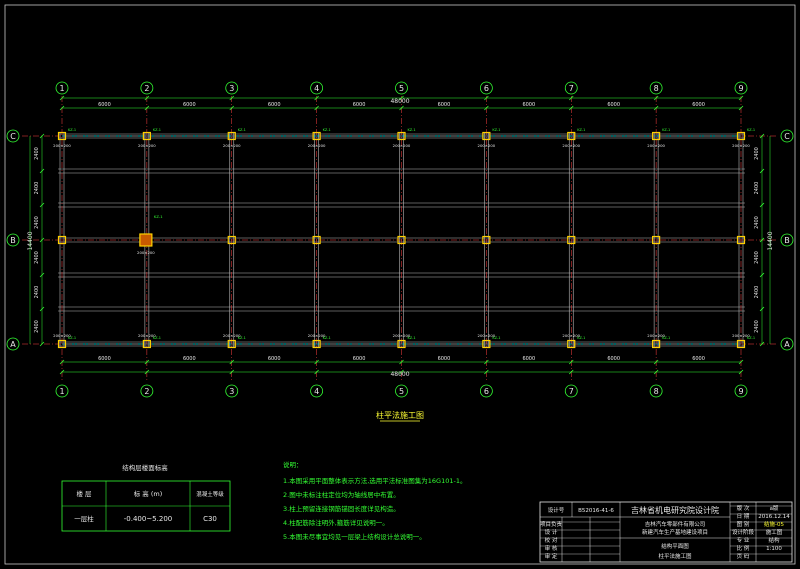  I want to click on note-item: 1.本图采用平面整体表示方法,选用平法标准图集为16G101-1。, so click(374, 480).